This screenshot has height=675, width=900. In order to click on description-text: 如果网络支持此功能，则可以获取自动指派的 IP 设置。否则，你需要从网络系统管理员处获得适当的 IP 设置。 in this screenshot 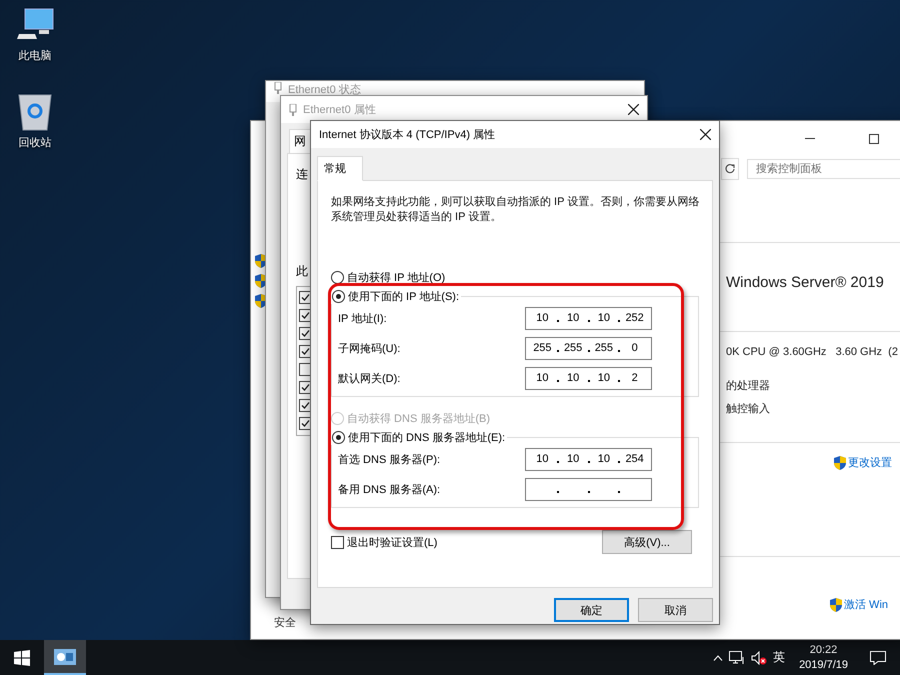, I will do `click(515, 210)`.